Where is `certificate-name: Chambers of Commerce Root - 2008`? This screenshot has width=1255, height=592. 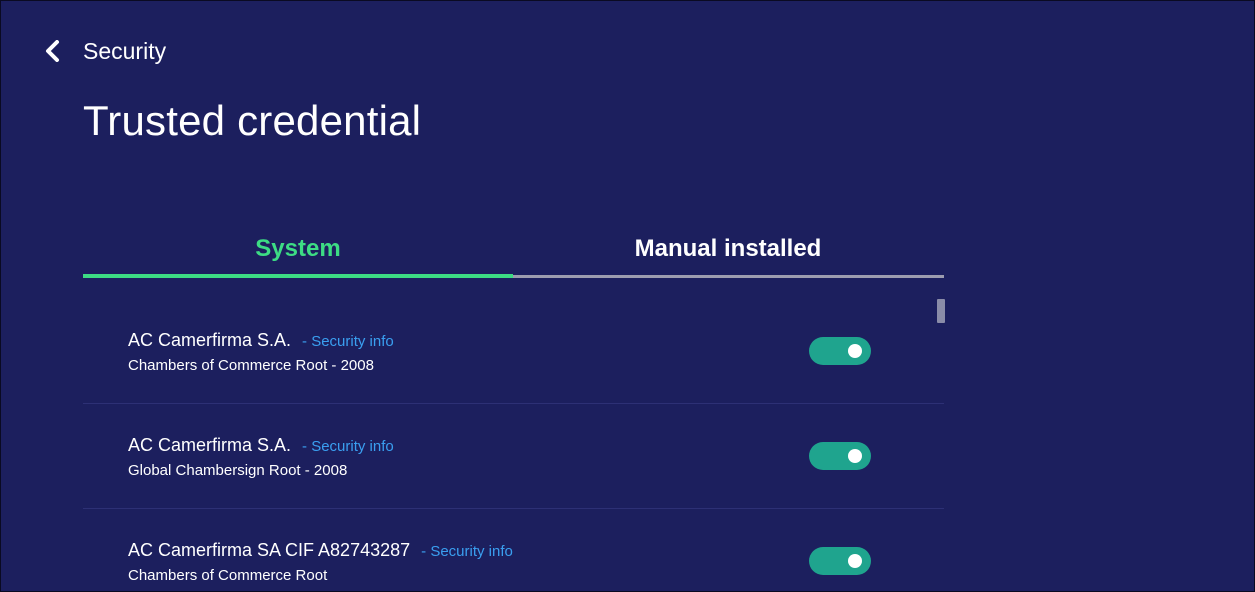 certificate-name: Chambers of Commerce Root - 2008 is located at coordinates (251, 365).